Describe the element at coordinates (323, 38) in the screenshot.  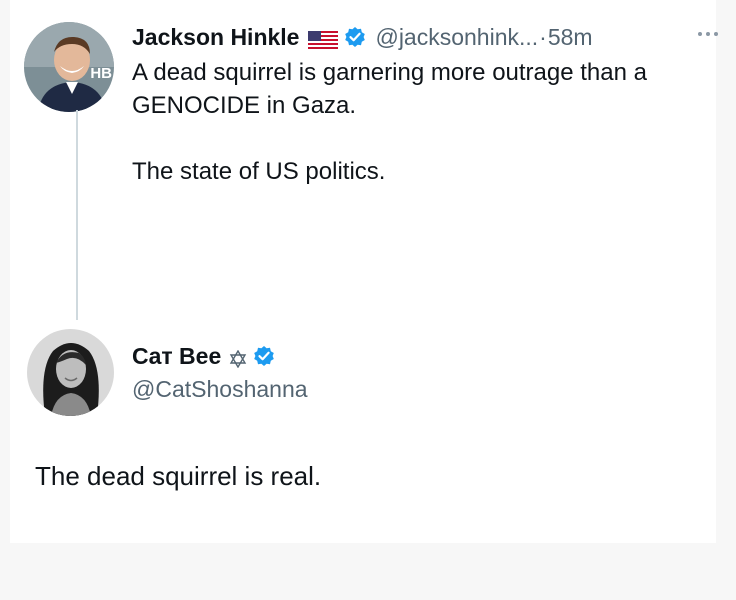
I see `us-flag-icon` at that location.